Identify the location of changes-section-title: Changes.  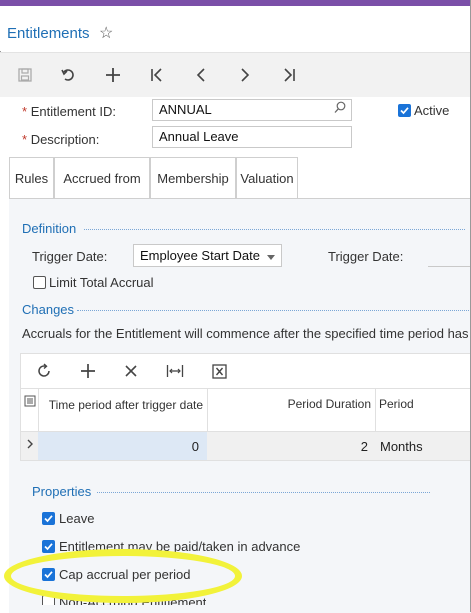
(48, 309).